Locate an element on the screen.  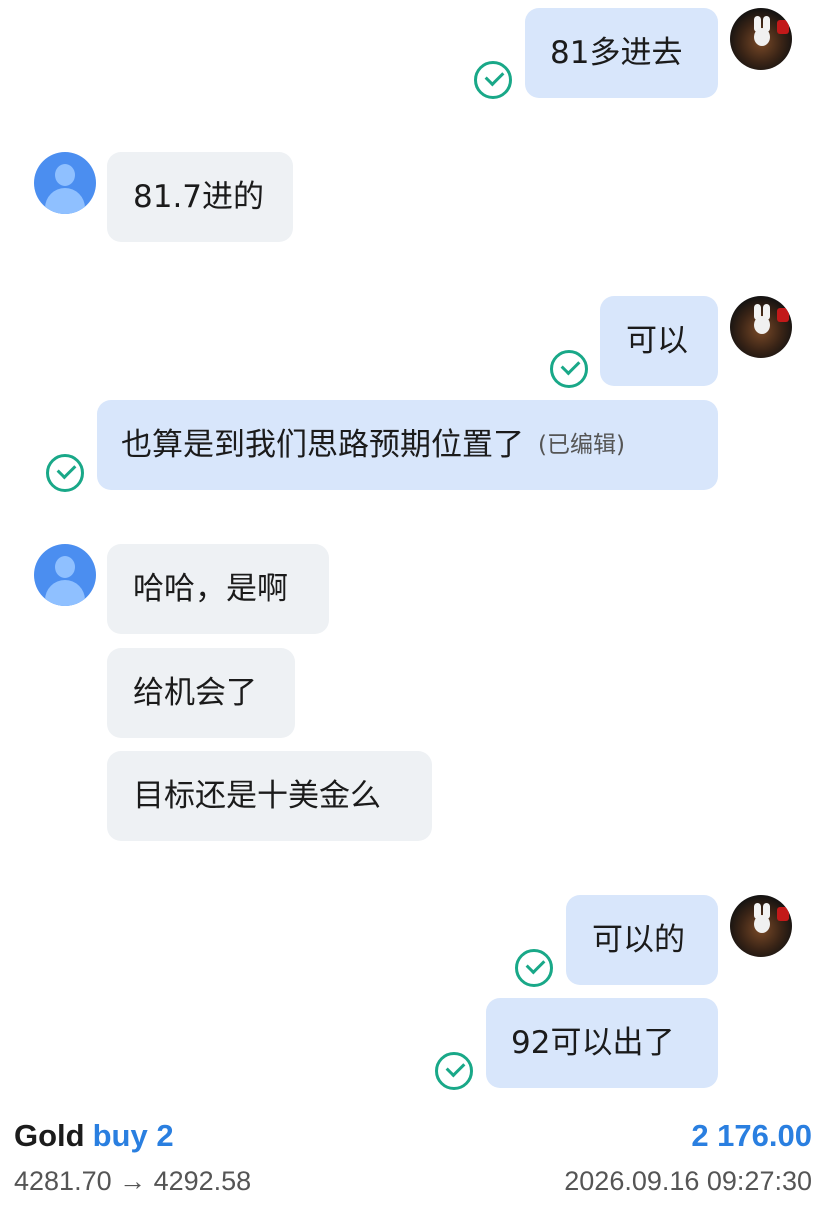
message-text: 81.7进的 is located at coordinates (199, 196).